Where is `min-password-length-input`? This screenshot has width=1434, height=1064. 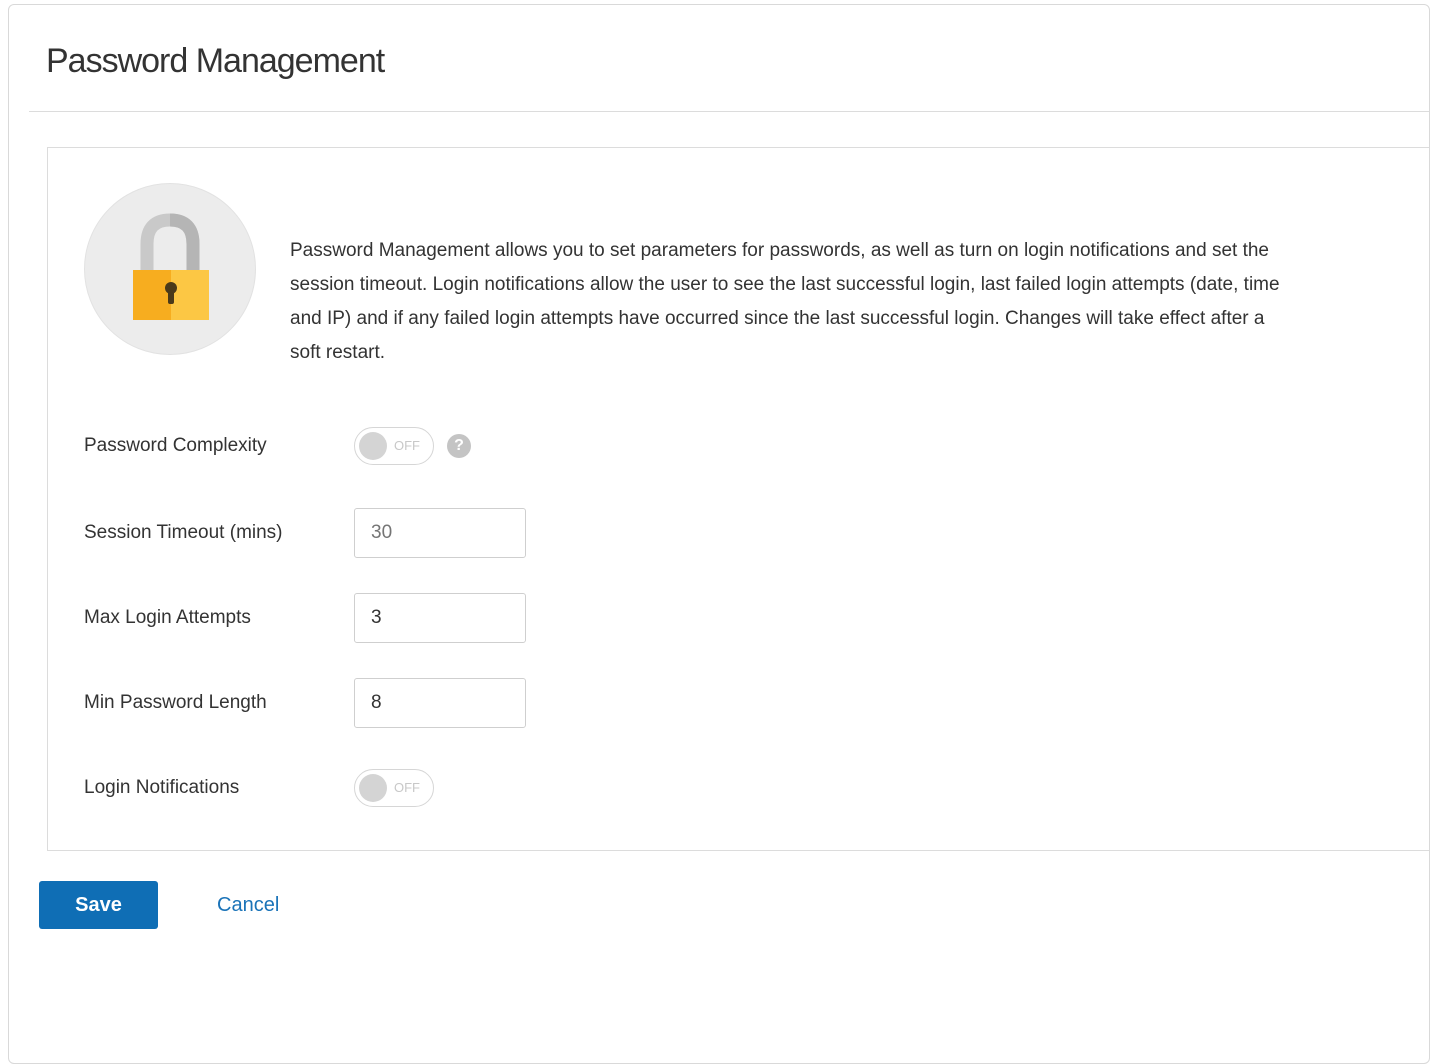
min-password-length-input is located at coordinates (440, 703).